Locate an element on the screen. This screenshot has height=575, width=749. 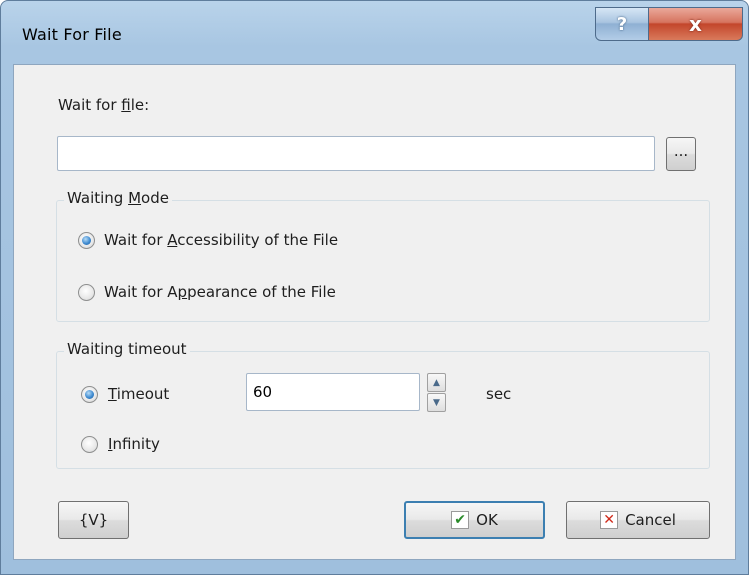
chevron-down-icon: ▼ is located at coordinates (436, 402).